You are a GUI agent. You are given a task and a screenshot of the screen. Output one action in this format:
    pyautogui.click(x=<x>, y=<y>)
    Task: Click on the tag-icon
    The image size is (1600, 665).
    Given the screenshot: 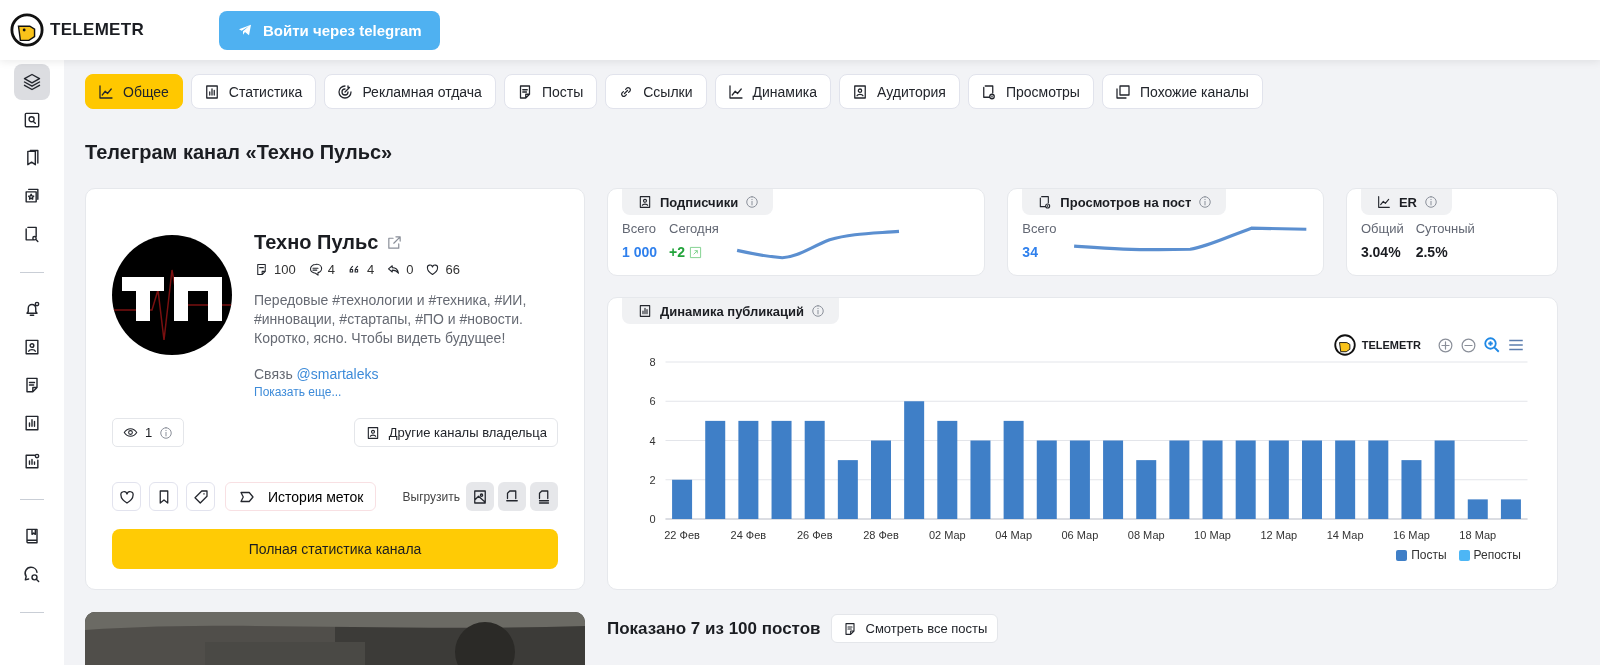 What is the action you would take?
    pyautogui.click(x=200, y=496)
    